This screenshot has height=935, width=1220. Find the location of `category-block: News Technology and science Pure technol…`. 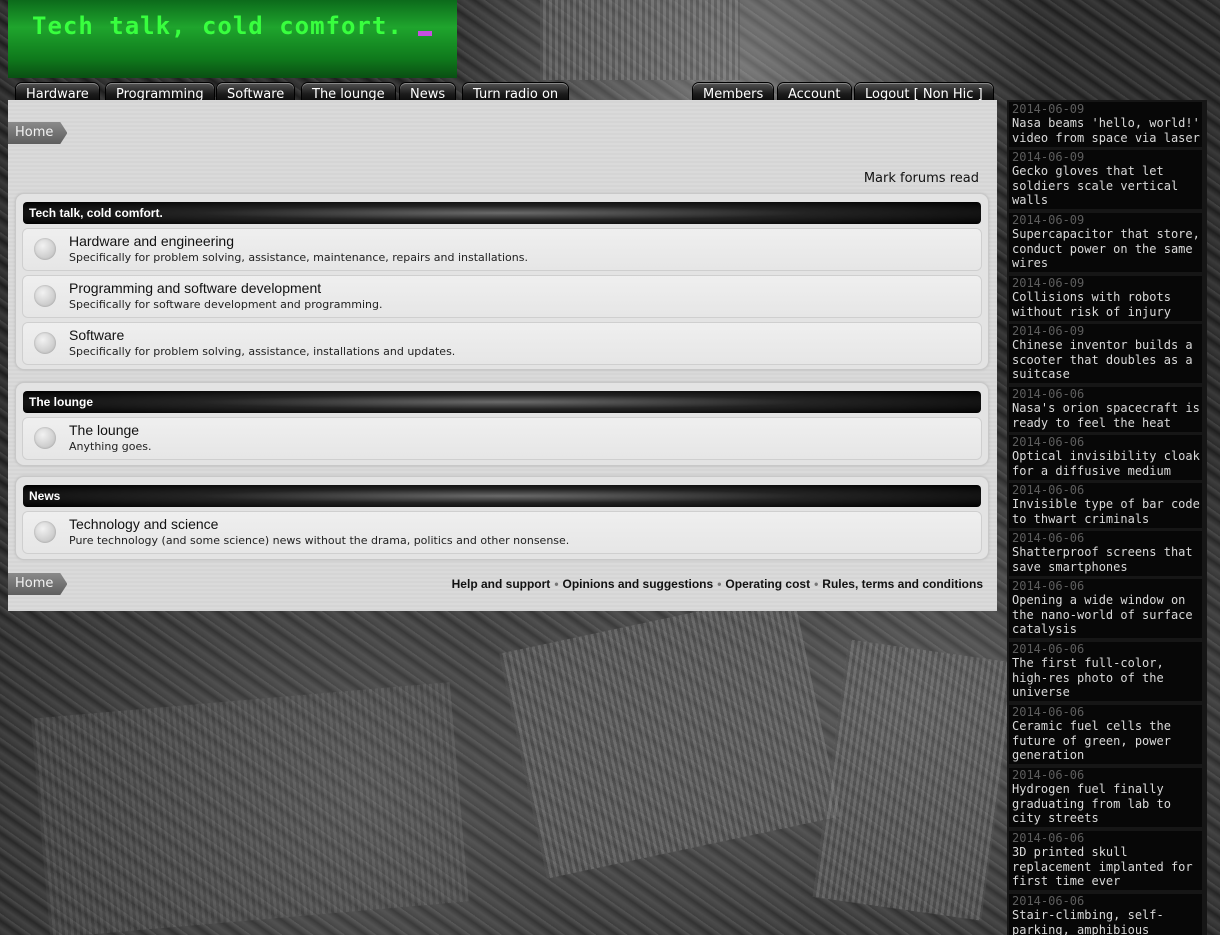

category-block: News Technology and science Pure technol… is located at coordinates (502, 518).